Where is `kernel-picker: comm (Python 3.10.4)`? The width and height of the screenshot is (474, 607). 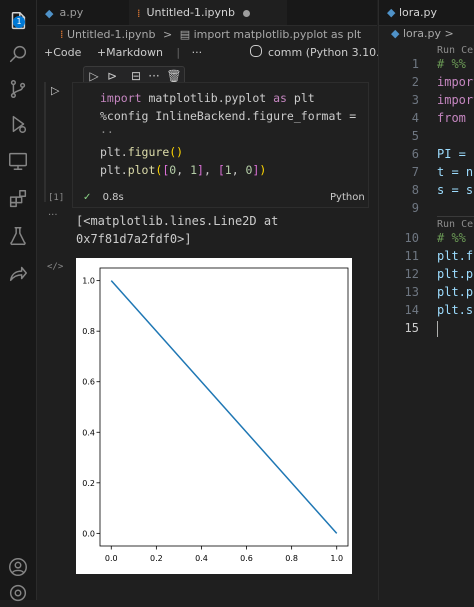 kernel-picker: comm (Python 3.10.4) is located at coordinates (320, 53).